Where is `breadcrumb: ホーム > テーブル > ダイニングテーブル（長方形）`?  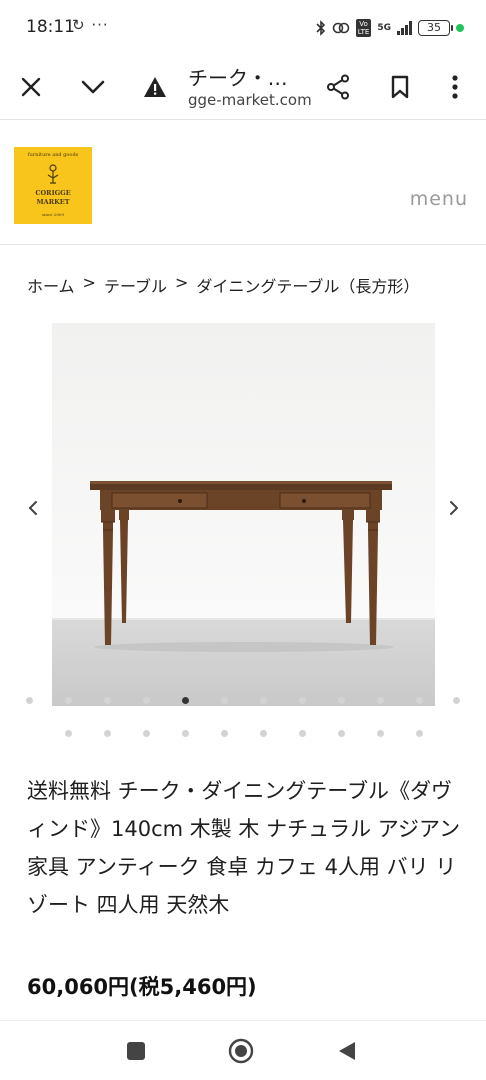
breadcrumb: ホーム > テーブル > ダイニングテーブル（長方形） is located at coordinates (223, 285).